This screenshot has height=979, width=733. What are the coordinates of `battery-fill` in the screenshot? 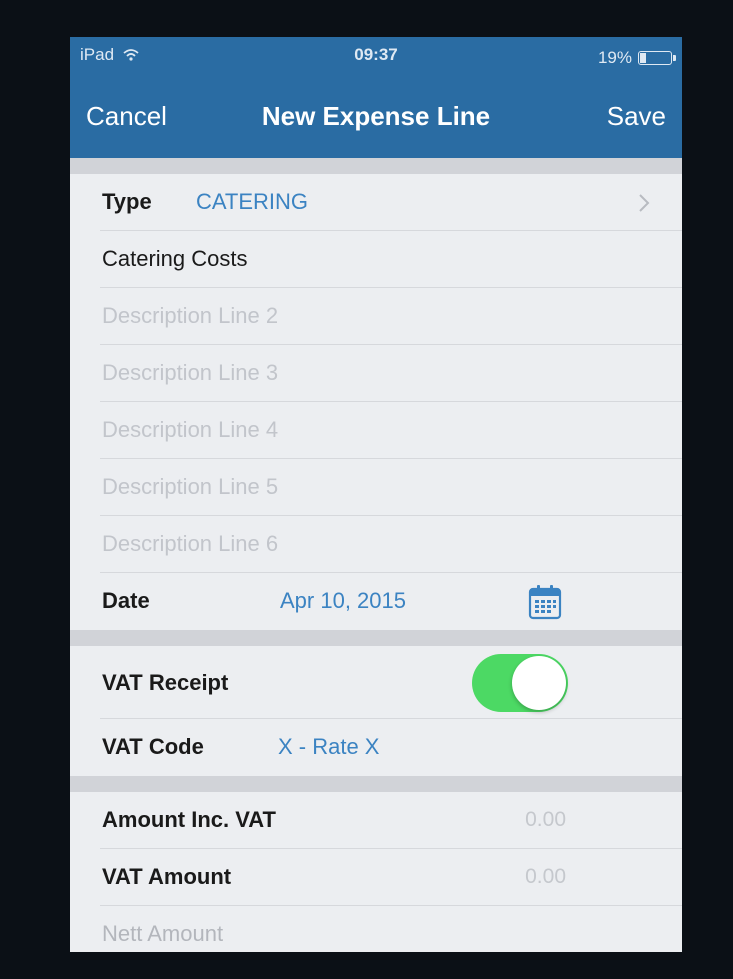 It's located at (643, 58).